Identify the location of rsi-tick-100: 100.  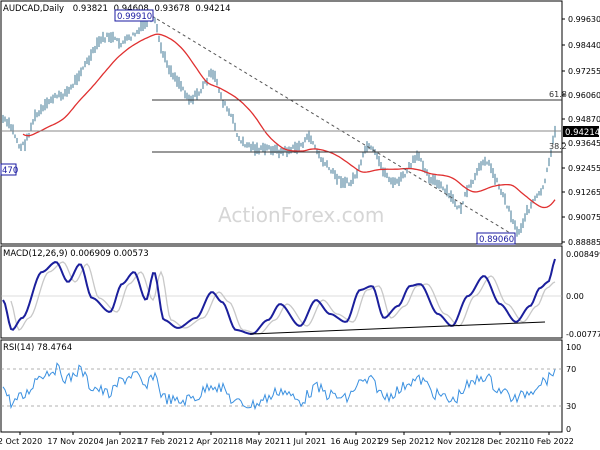
(573, 347).